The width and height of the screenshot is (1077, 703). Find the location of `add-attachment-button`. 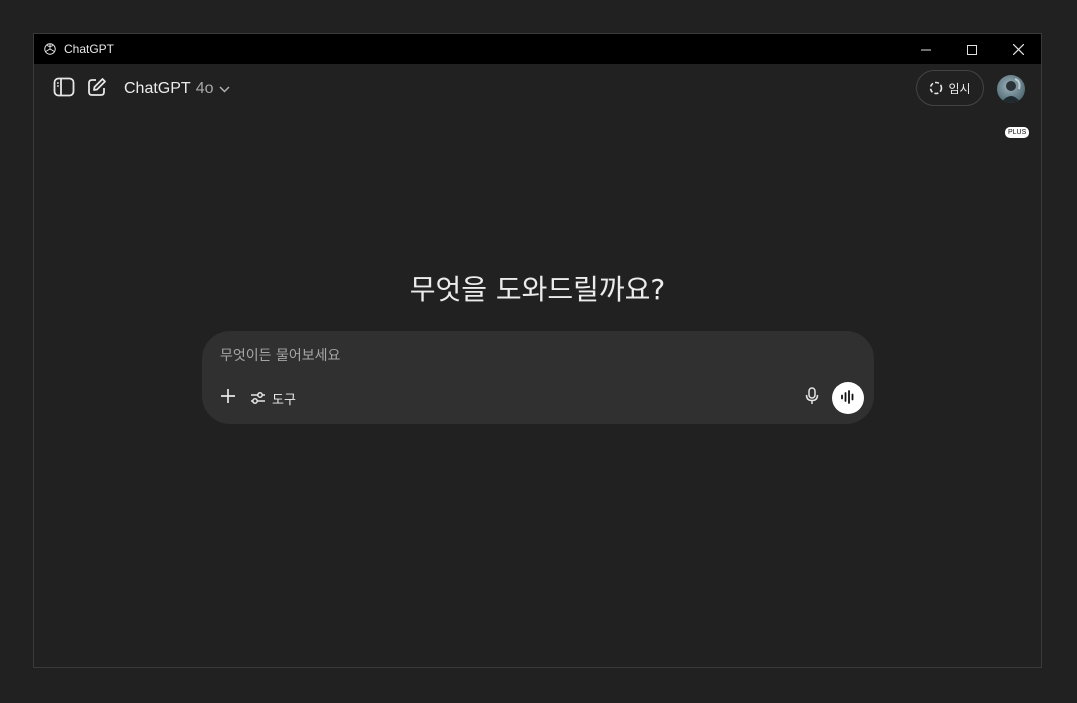

add-attachment-button is located at coordinates (228, 398).